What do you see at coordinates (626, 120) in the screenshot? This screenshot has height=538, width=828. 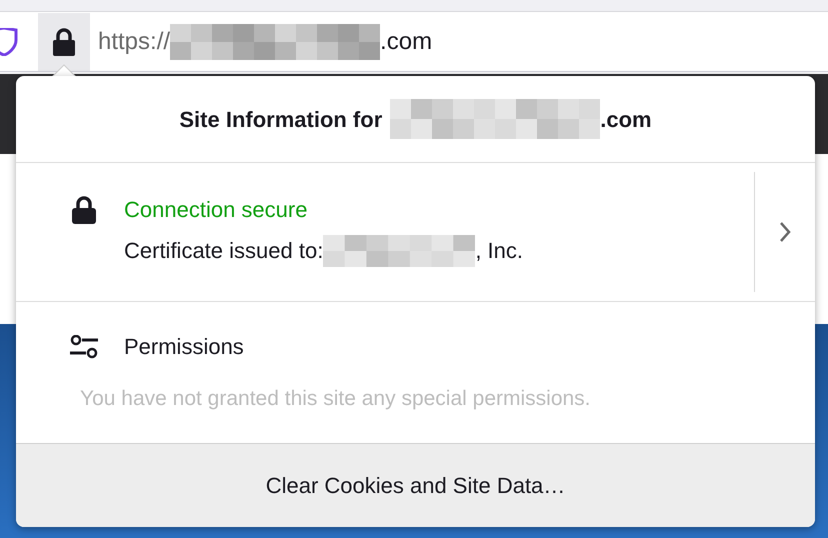 I see `panel-title-suffix: .com` at bounding box center [626, 120].